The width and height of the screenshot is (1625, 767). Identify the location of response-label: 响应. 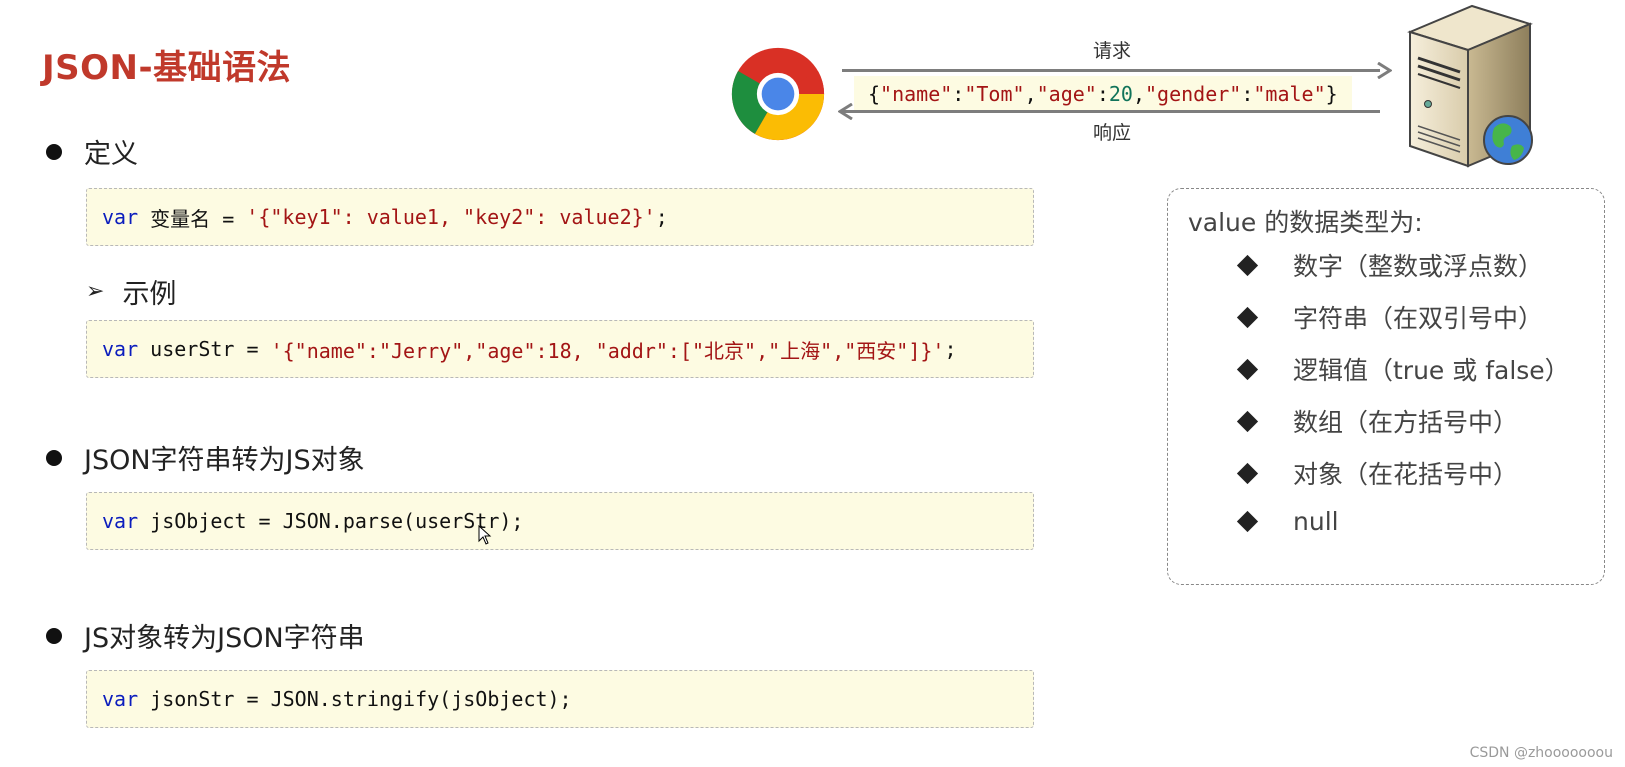
(1112, 133).